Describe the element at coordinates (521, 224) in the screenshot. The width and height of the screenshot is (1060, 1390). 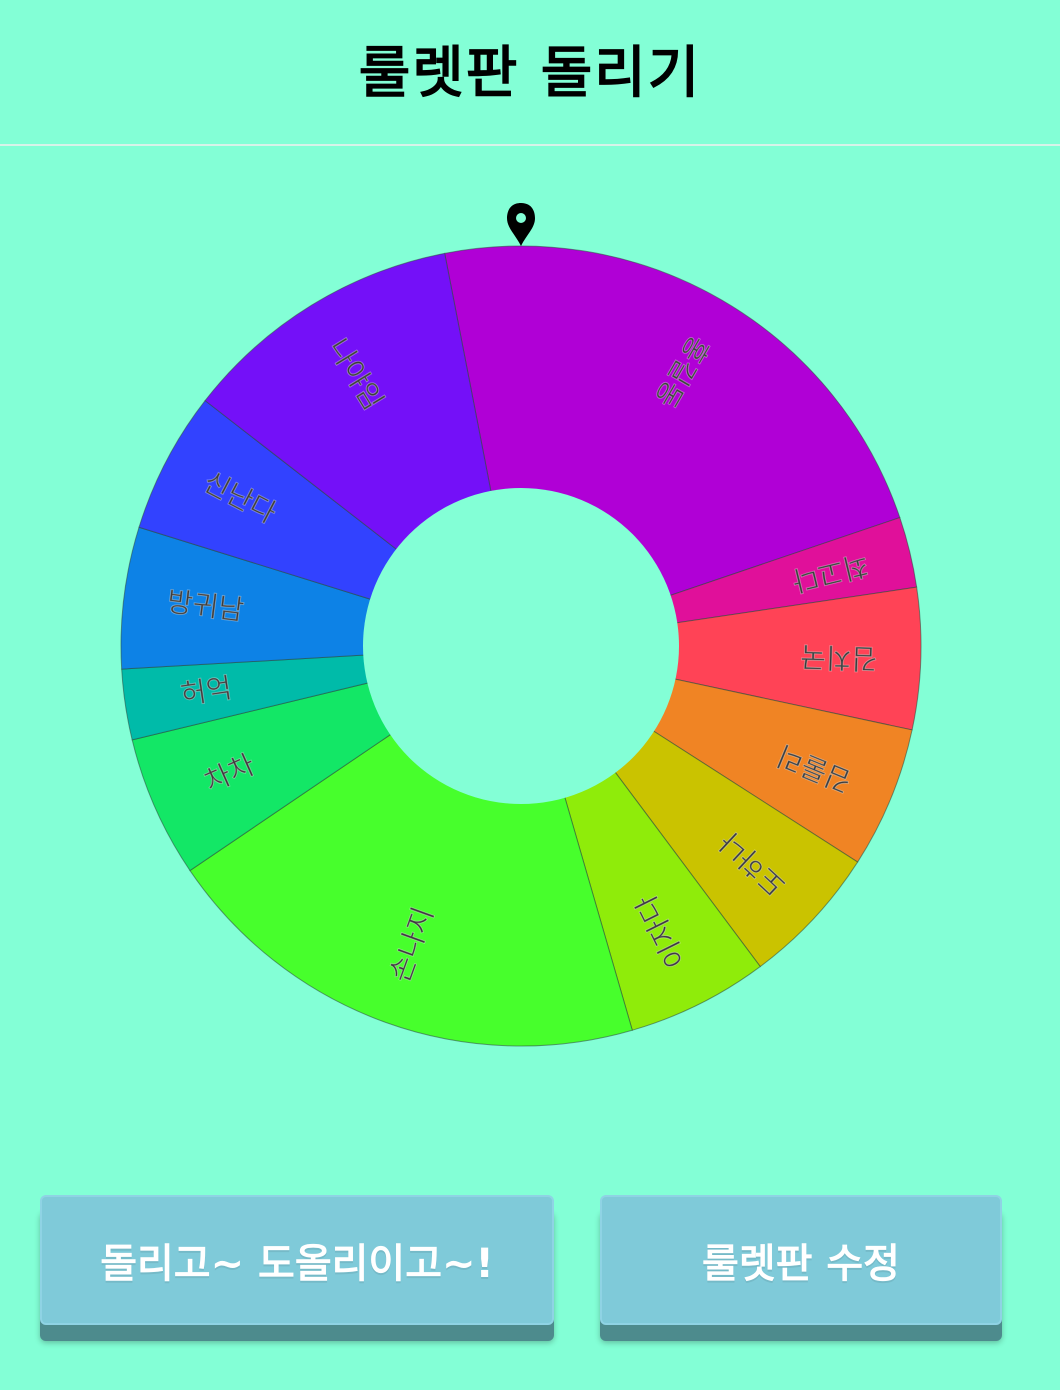
I see `map-pin-icon` at that location.